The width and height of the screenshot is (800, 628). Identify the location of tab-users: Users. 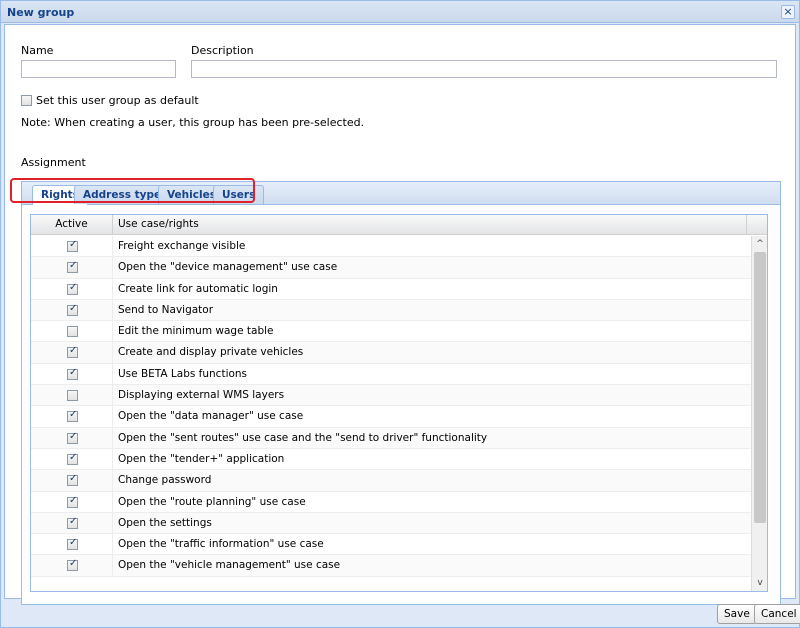
(239, 194).